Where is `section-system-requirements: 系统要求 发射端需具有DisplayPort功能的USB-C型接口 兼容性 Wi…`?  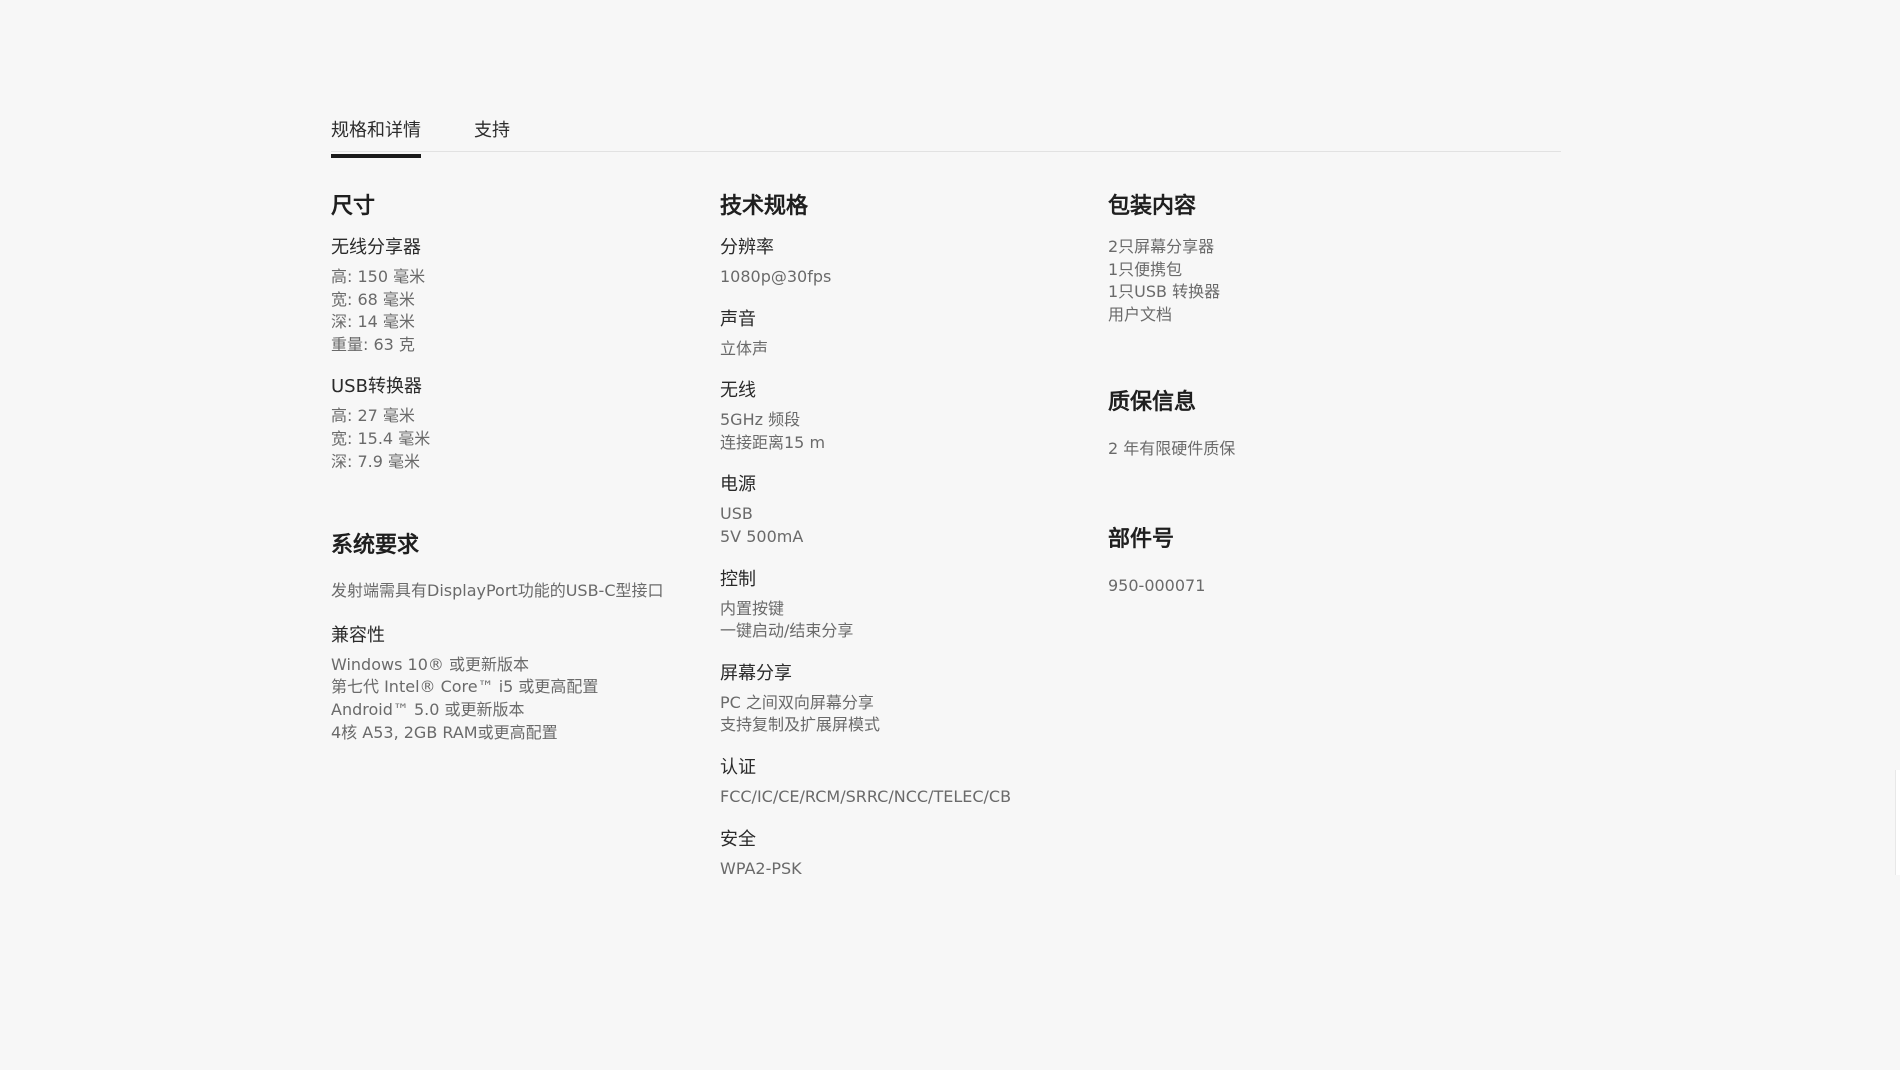 section-system-requirements: 系统要求 发射端需具有DisplayPort功能的USB-C型接口 兼容性 Wi… is located at coordinates (521, 636).